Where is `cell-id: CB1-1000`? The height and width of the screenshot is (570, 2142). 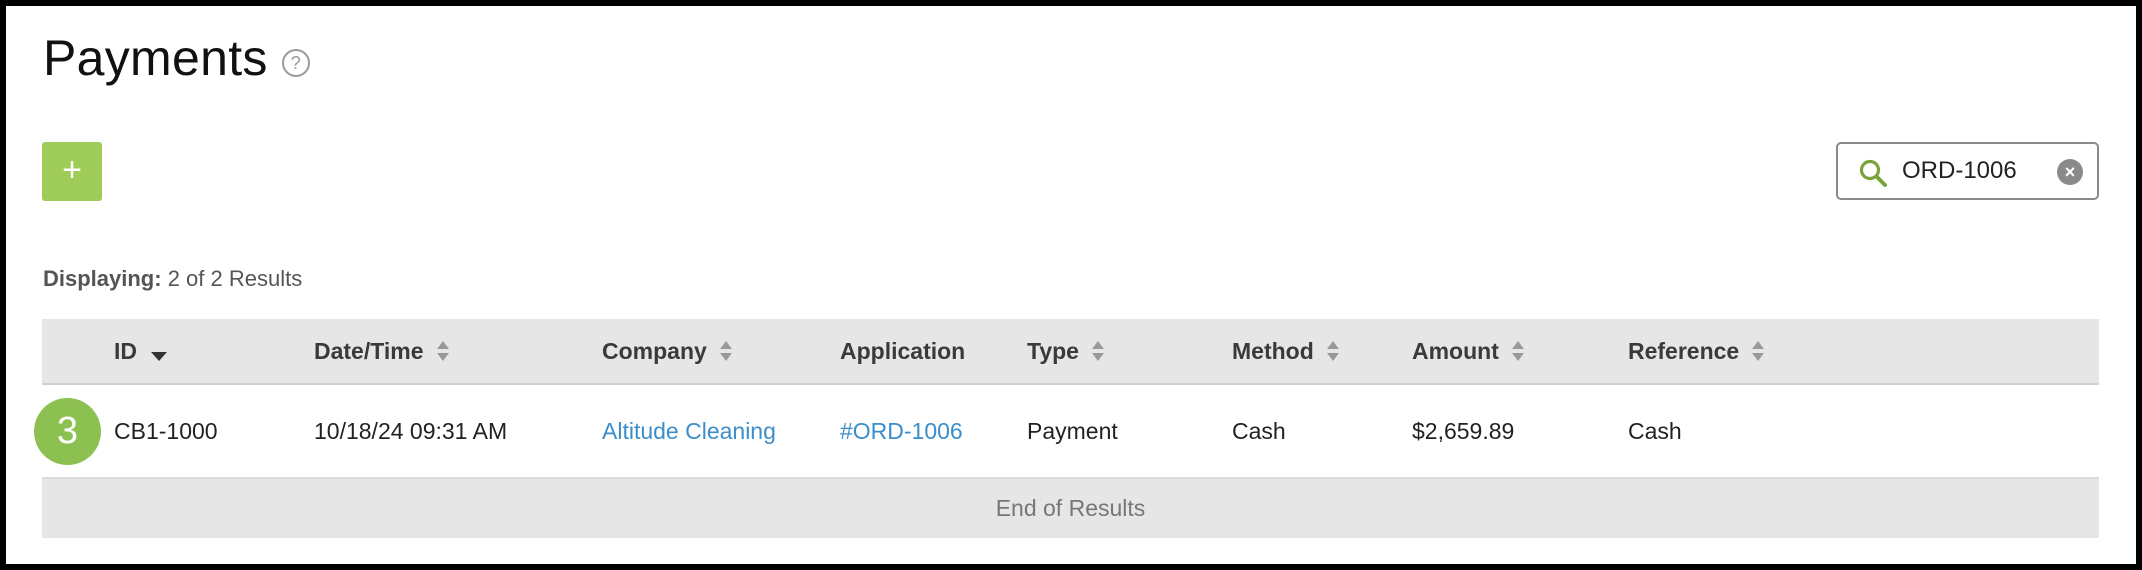 cell-id: CB1-1000 is located at coordinates (166, 430).